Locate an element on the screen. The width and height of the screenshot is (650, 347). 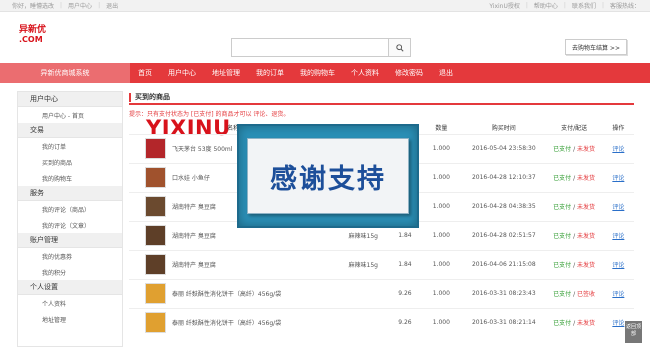
hint-text: 提示：只有支付状态为 [已支付] 的商品才可以 评论、退货。 is located at coordinates (209, 114).